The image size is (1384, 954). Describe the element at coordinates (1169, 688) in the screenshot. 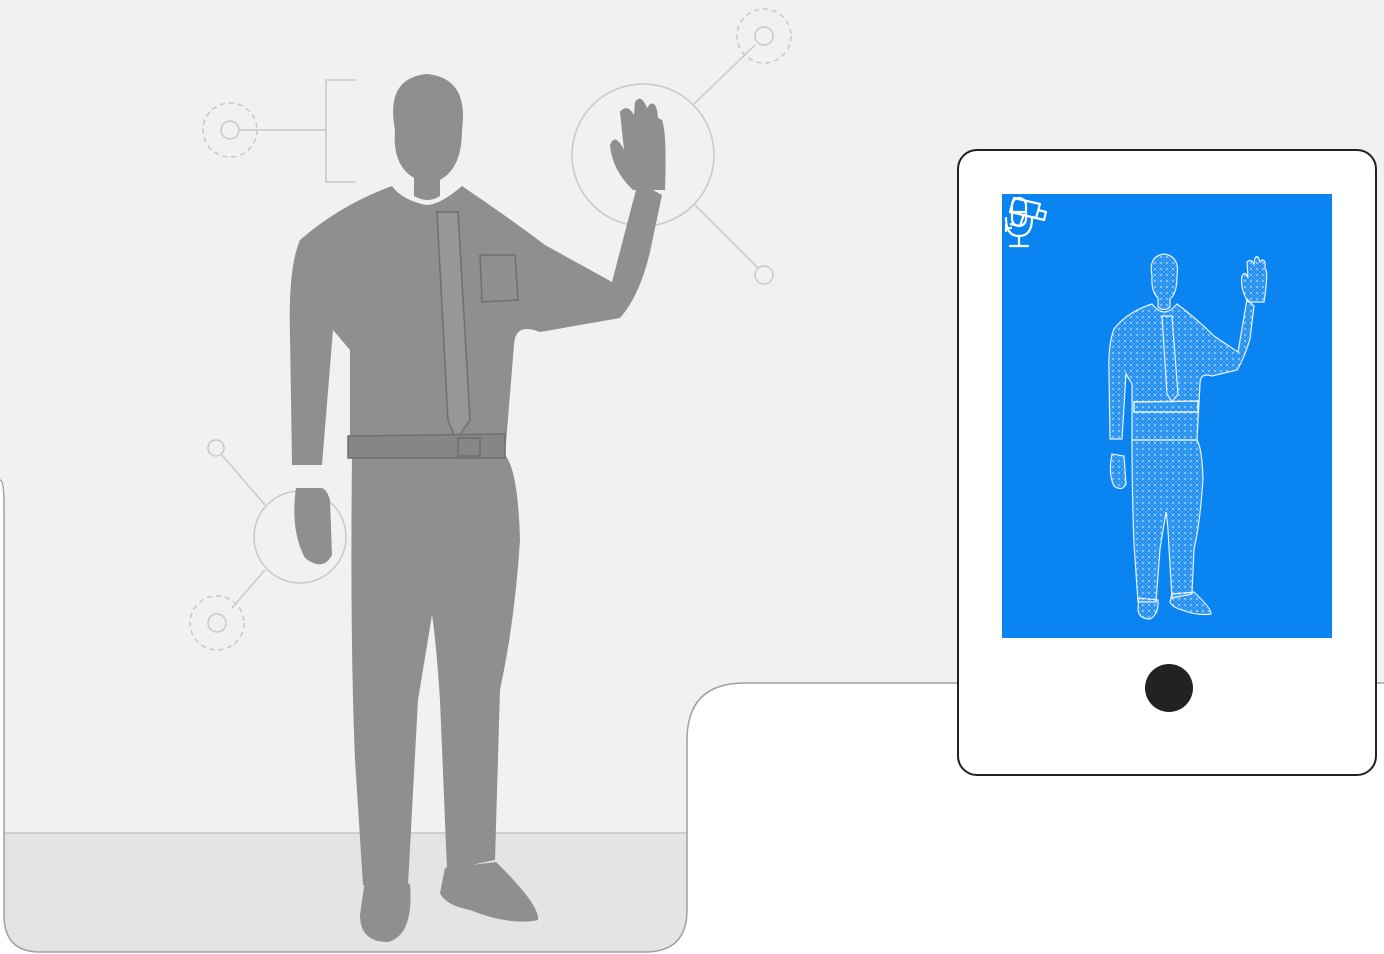

I see `home-button` at that location.